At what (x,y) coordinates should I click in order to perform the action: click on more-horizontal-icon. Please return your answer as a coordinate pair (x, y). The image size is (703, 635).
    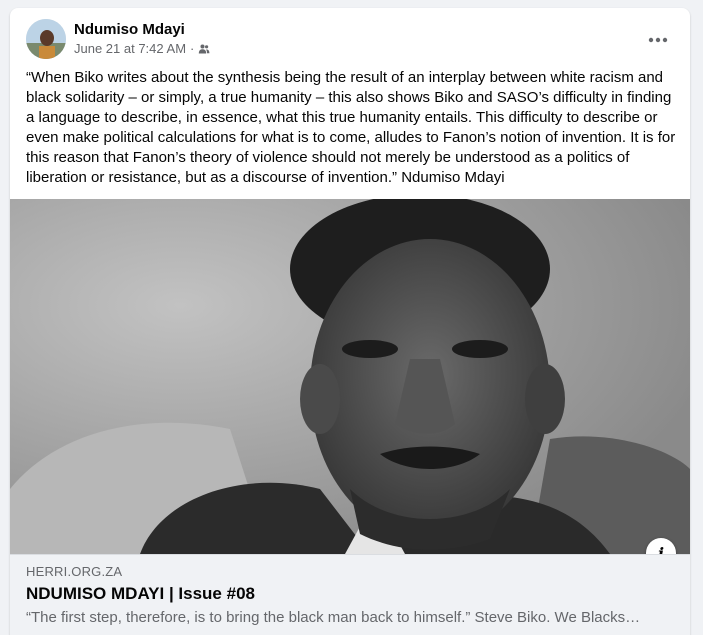
    Looking at the image, I should click on (658, 40).